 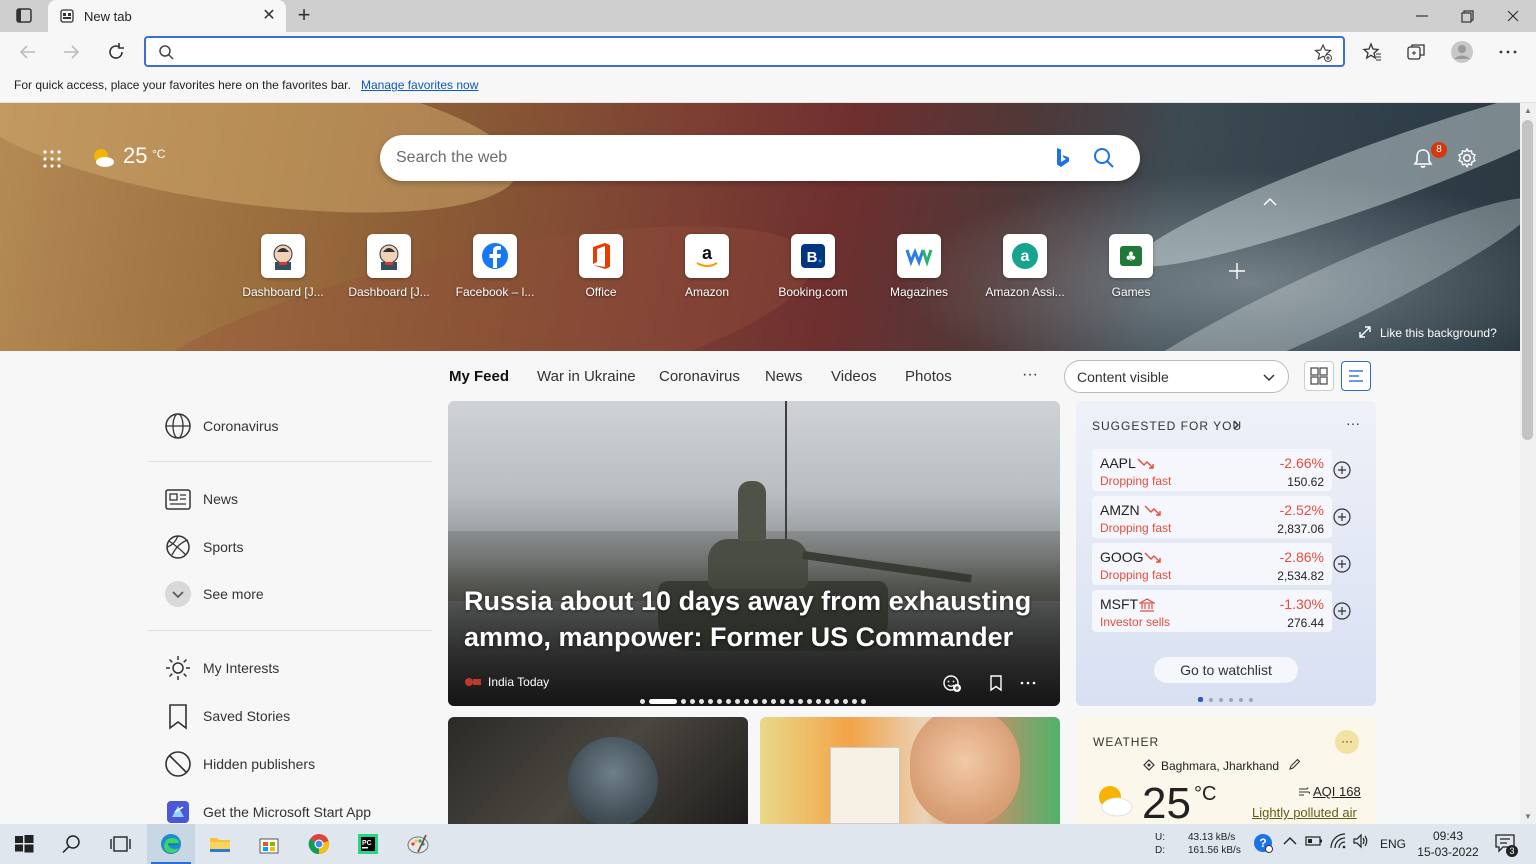 What do you see at coordinates (1393, 844) in the screenshot?
I see `input-language: ENG` at bounding box center [1393, 844].